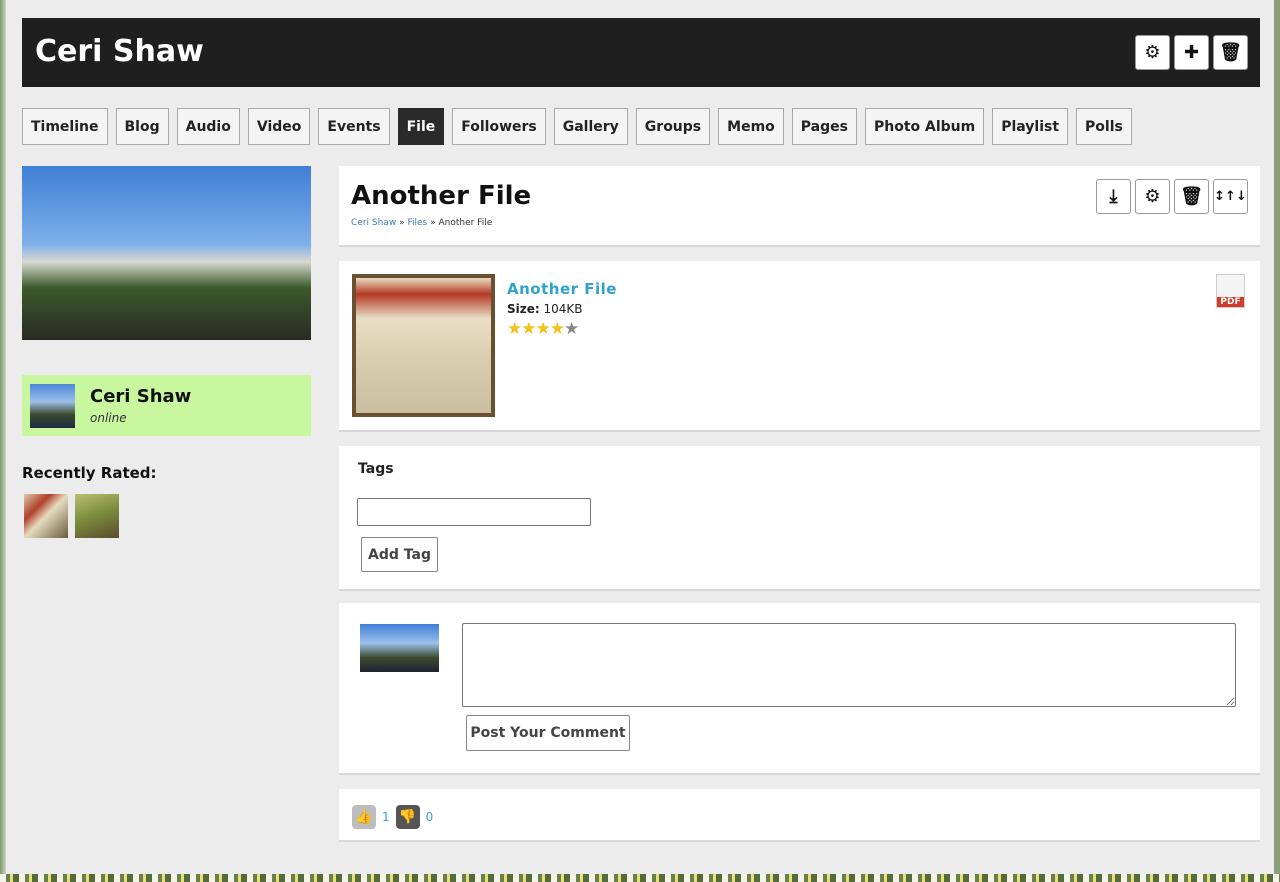 The height and width of the screenshot is (882, 1280). I want to click on size-value: 104KB, so click(563, 309).